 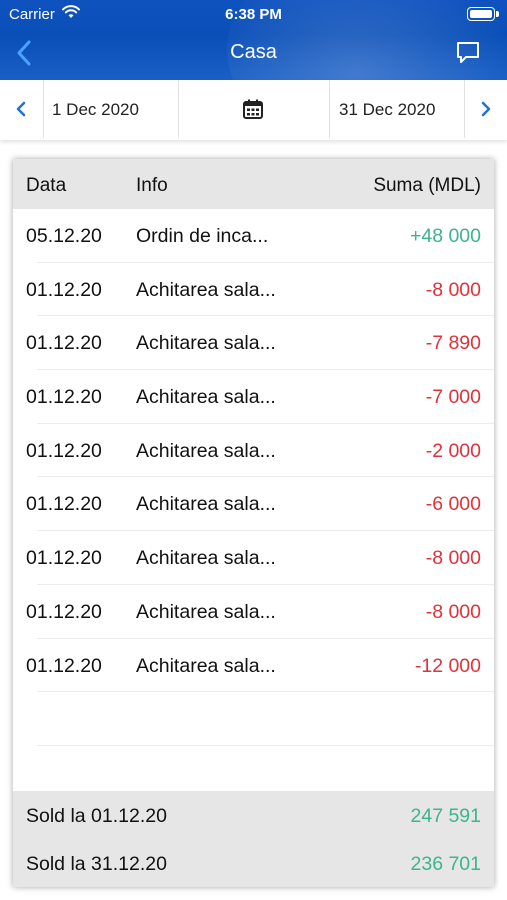 What do you see at coordinates (468, 53) in the screenshot?
I see `chat-bubble-icon` at bounding box center [468, 53].